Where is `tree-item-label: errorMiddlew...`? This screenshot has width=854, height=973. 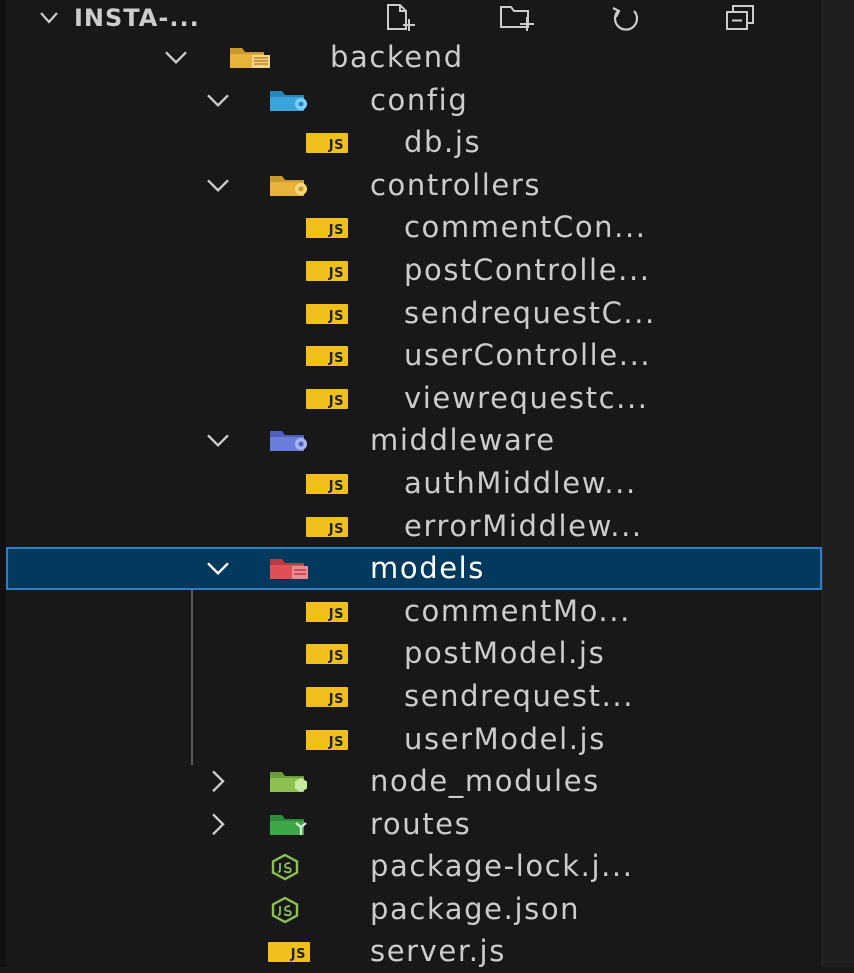 tree-item-label: errorMiddlew... is located at coordinates (523, 525).